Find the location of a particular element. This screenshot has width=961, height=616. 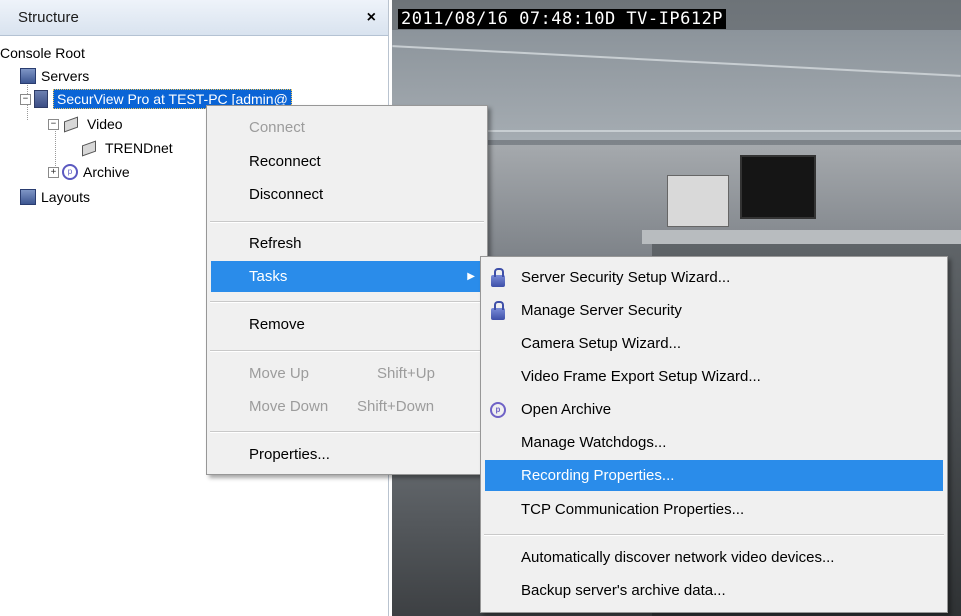

tree-item-archive: + p Archive is located at coordinates (89, 172).